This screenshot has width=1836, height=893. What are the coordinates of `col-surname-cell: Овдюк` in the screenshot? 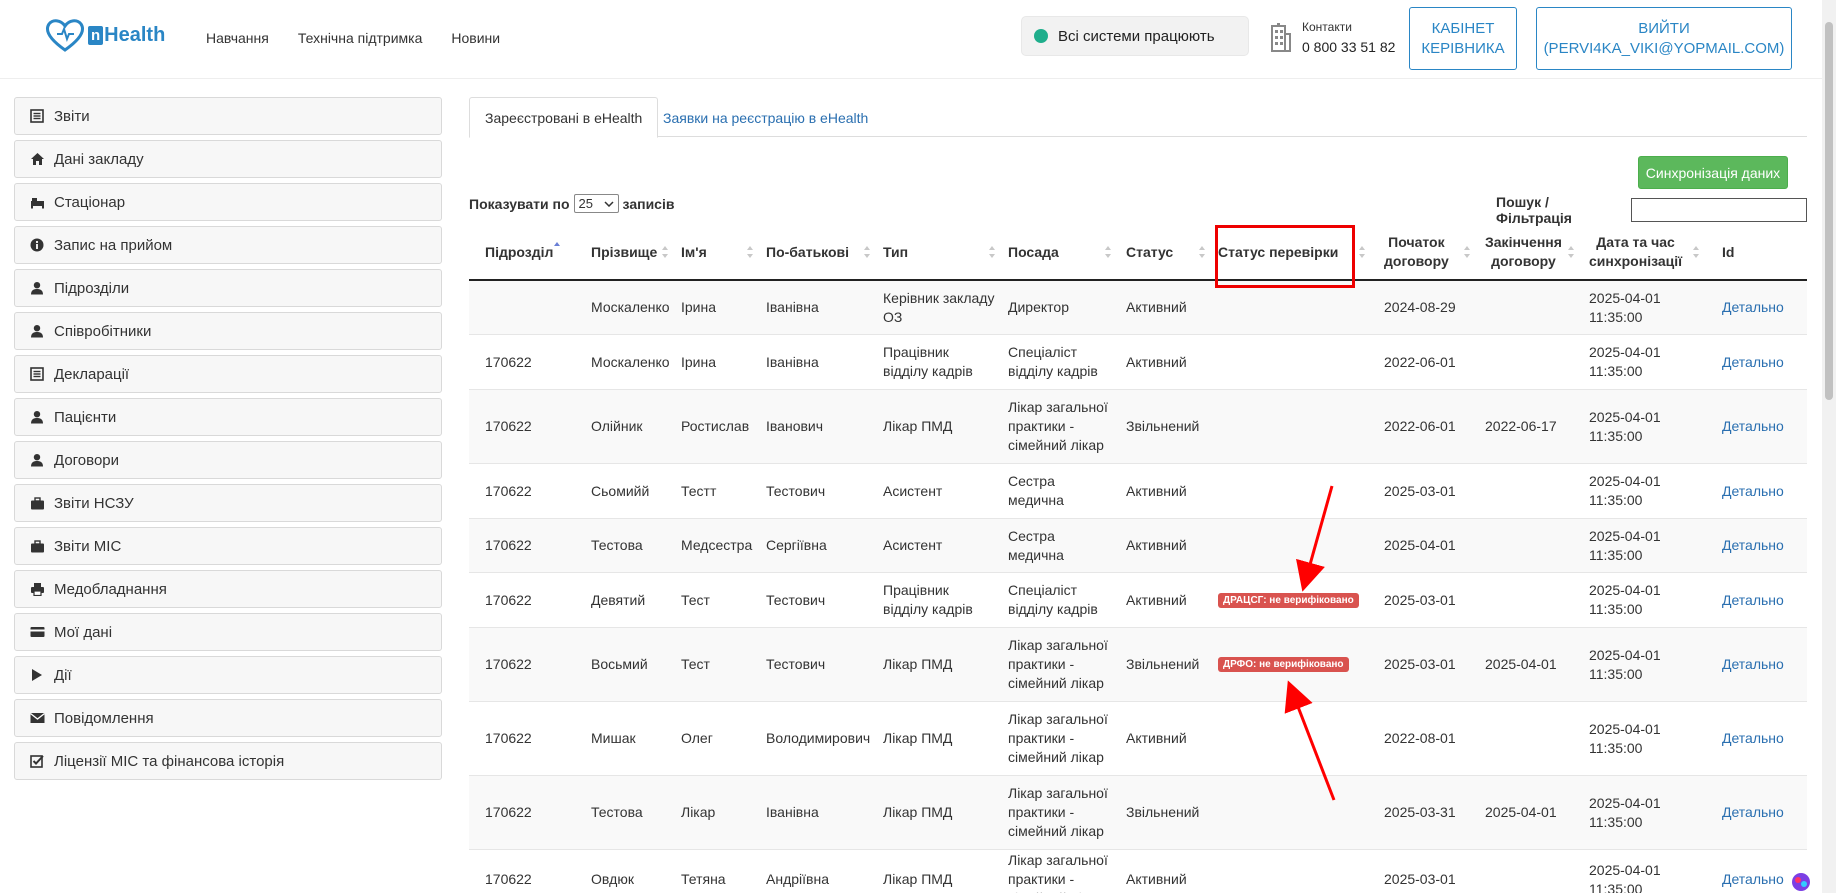 It's located at (612, 879).